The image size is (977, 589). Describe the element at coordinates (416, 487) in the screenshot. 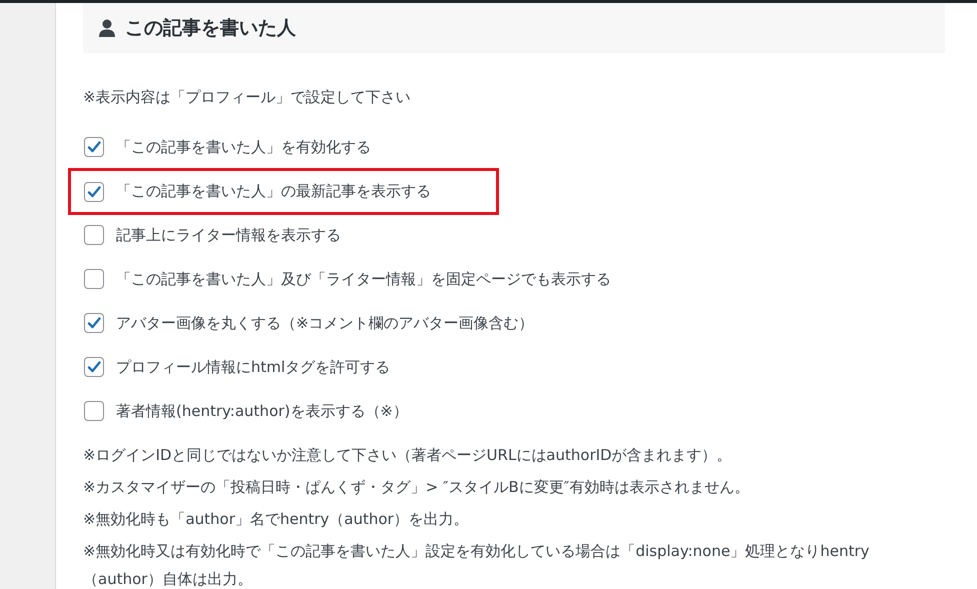

I see `note-text: ※カスタマイザーの「投稿日時・ぱんくず・タグ」> ″スタイルBに変更″有効時は表示されません。` at that location.